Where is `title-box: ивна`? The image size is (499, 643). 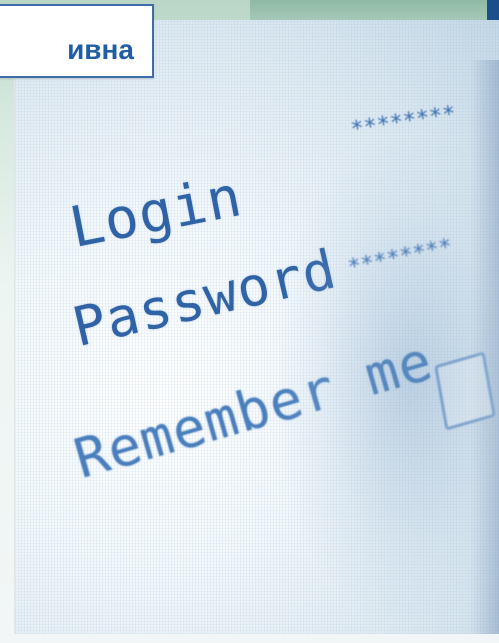
title-box: ивна is located at coordinates (77, 41).